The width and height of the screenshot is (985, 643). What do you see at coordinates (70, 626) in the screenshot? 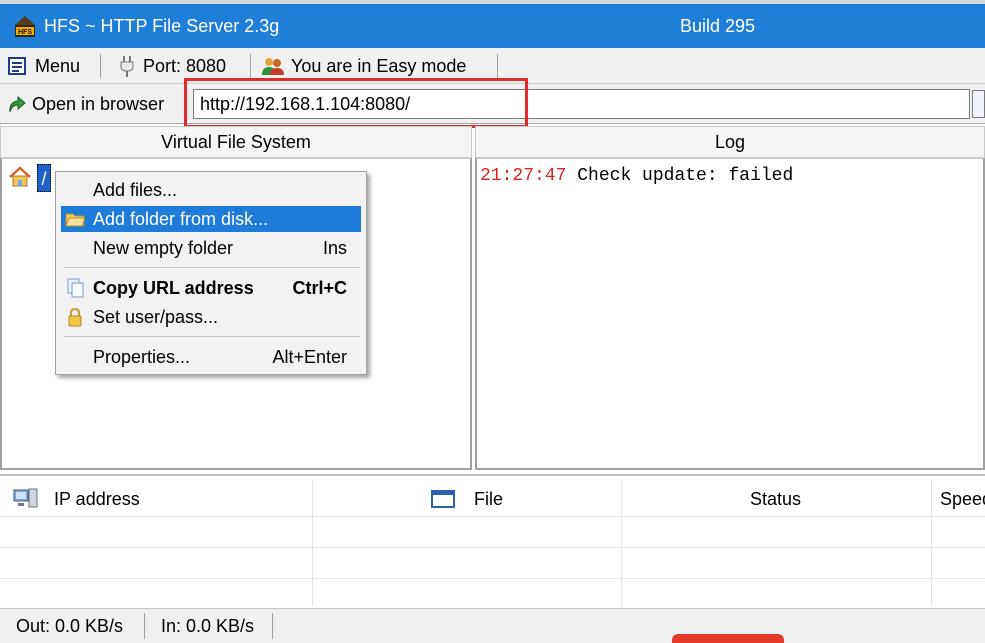
I see `out-speed: Out: 0.0 KB/s` at bounding box center [70, 626].